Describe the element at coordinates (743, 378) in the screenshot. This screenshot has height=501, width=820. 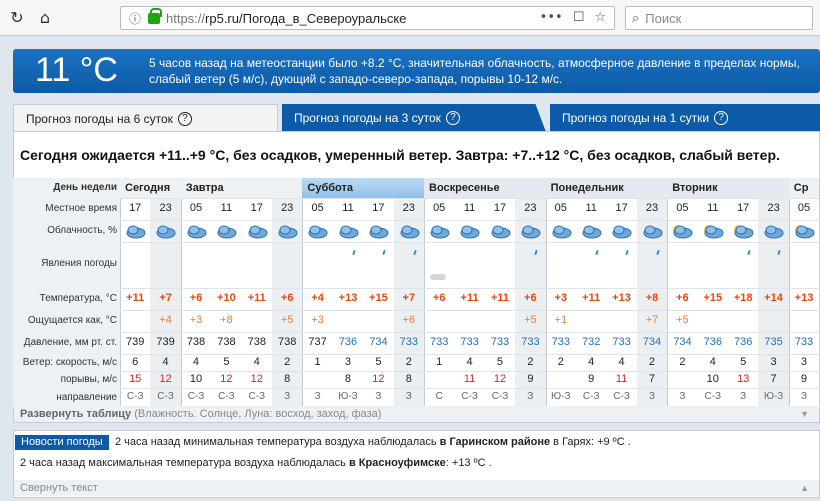
I see `gust-cell: 13` at that location.